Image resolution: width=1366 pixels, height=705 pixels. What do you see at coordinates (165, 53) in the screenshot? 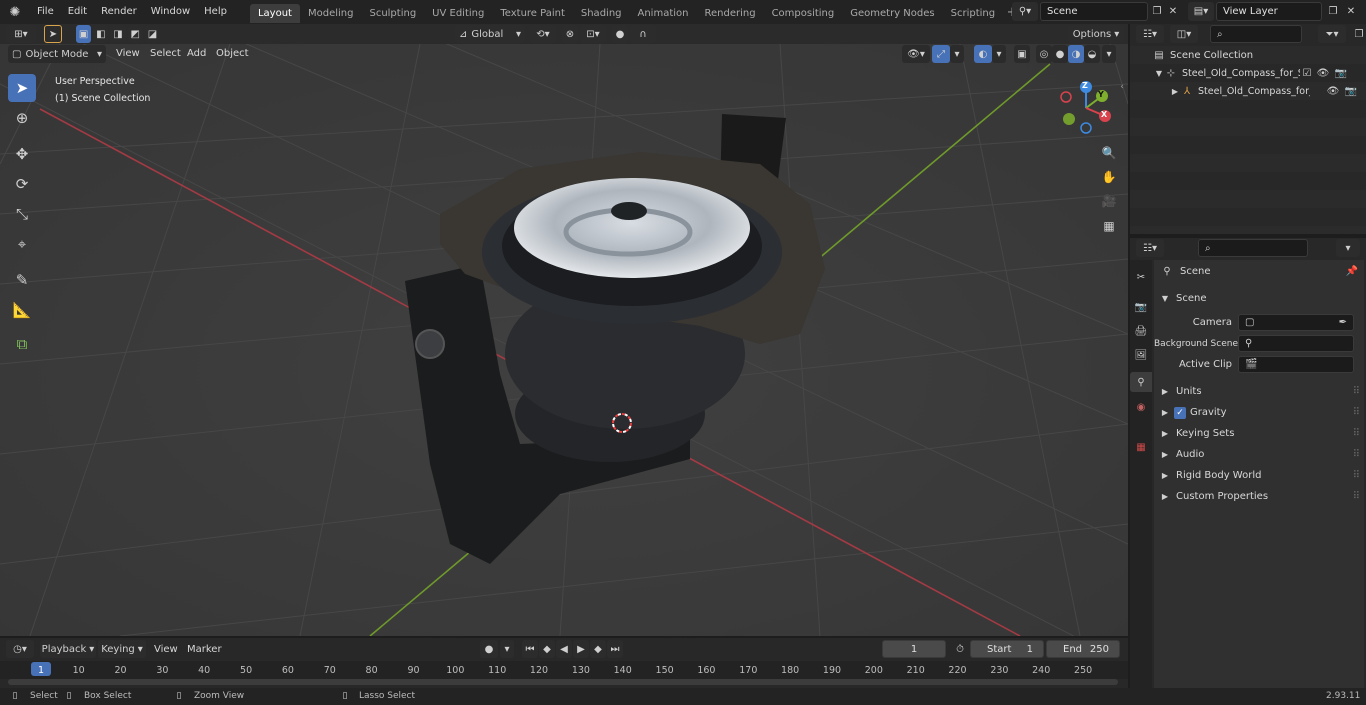
I see `menu-select: Select` at bounding box center [165, 53].